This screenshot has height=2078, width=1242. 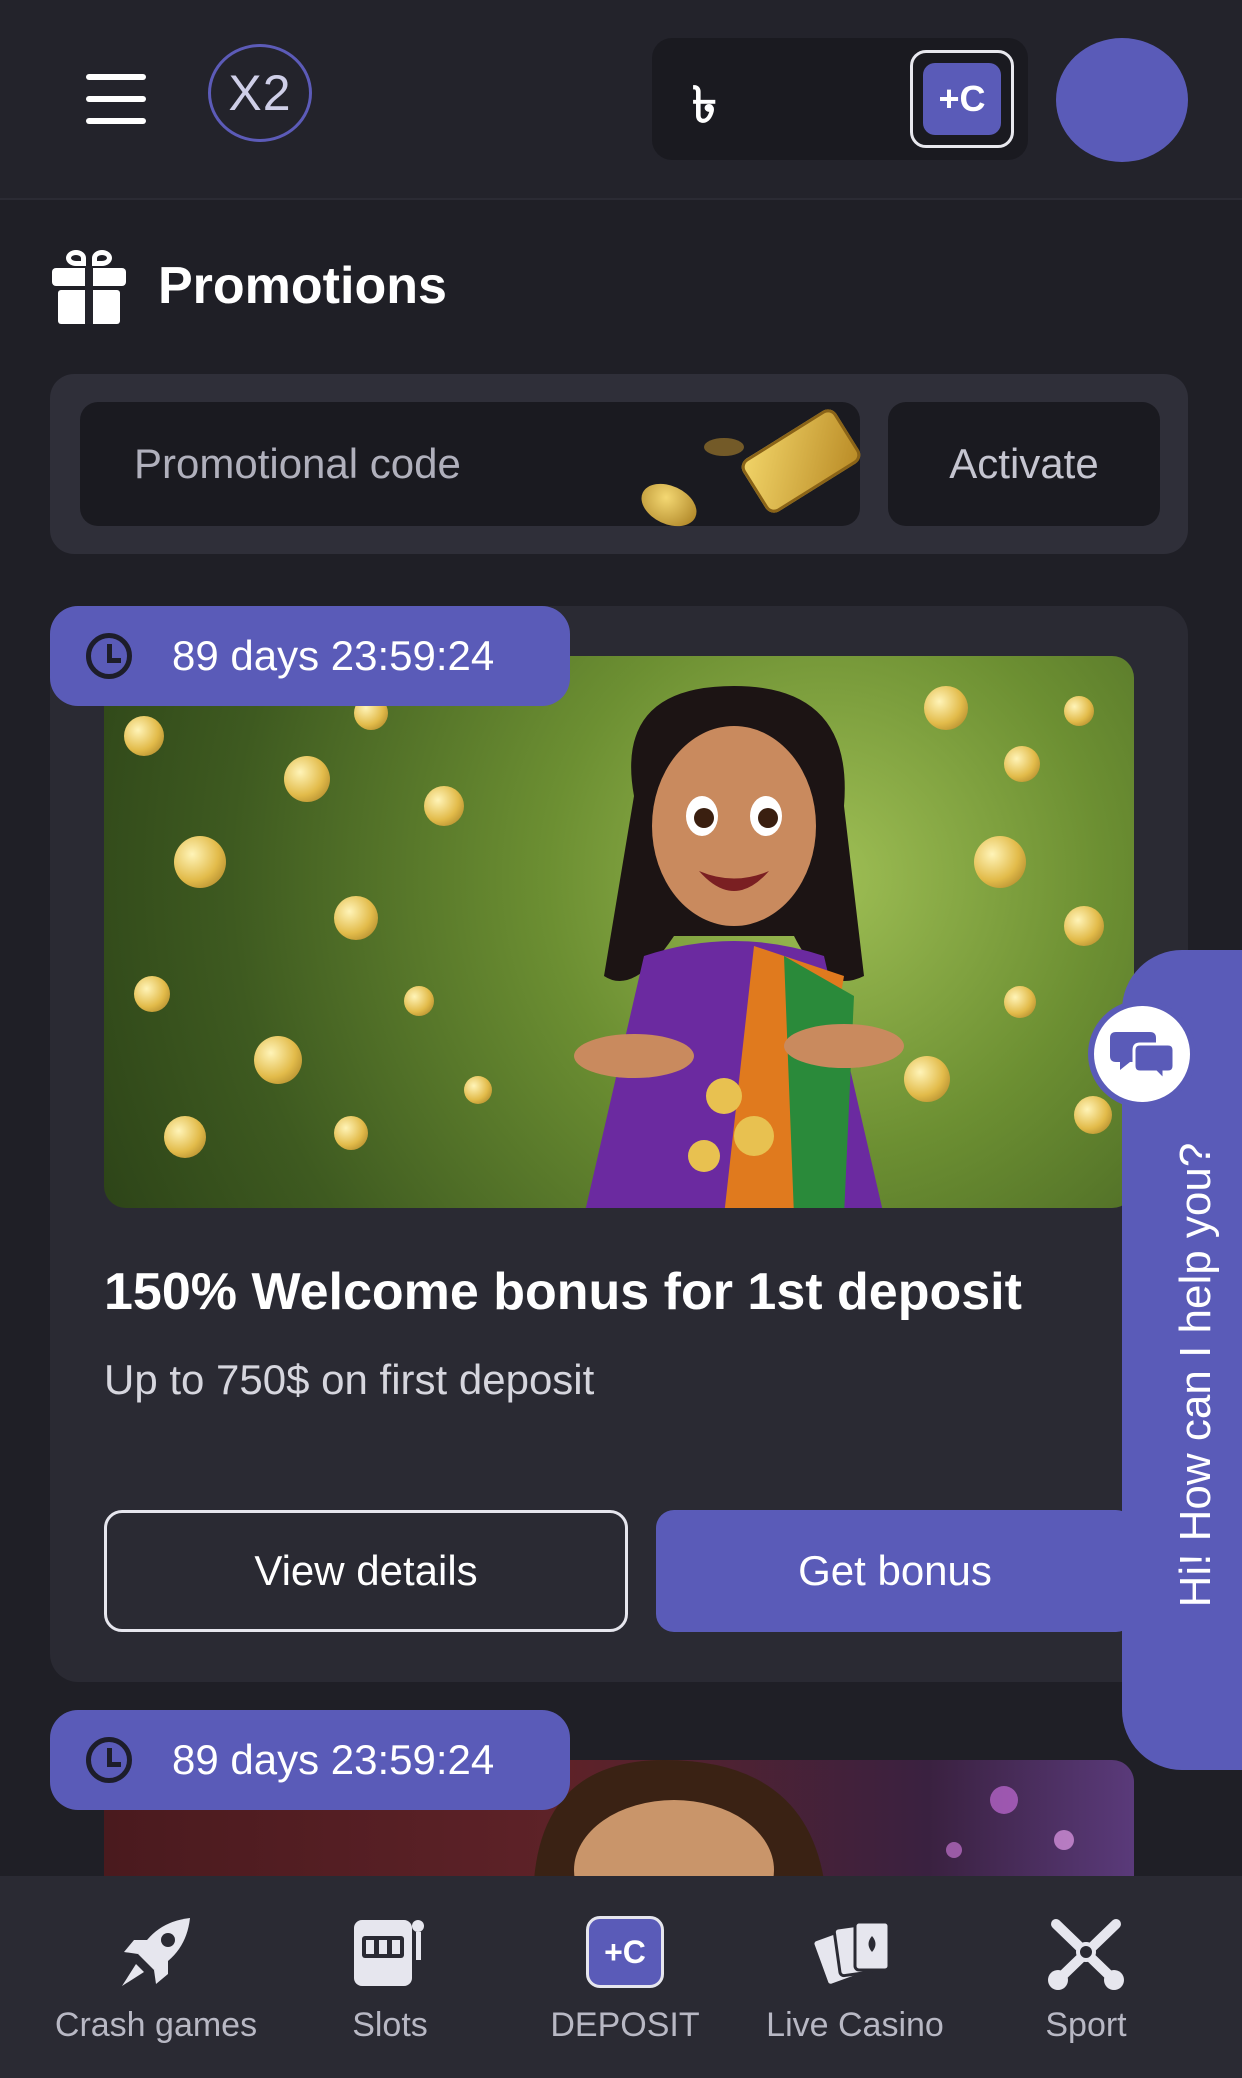 What do you see at coordinates (89, 286) in the screenshot?
I see `gift-icon` at bounding box center [89, 286].